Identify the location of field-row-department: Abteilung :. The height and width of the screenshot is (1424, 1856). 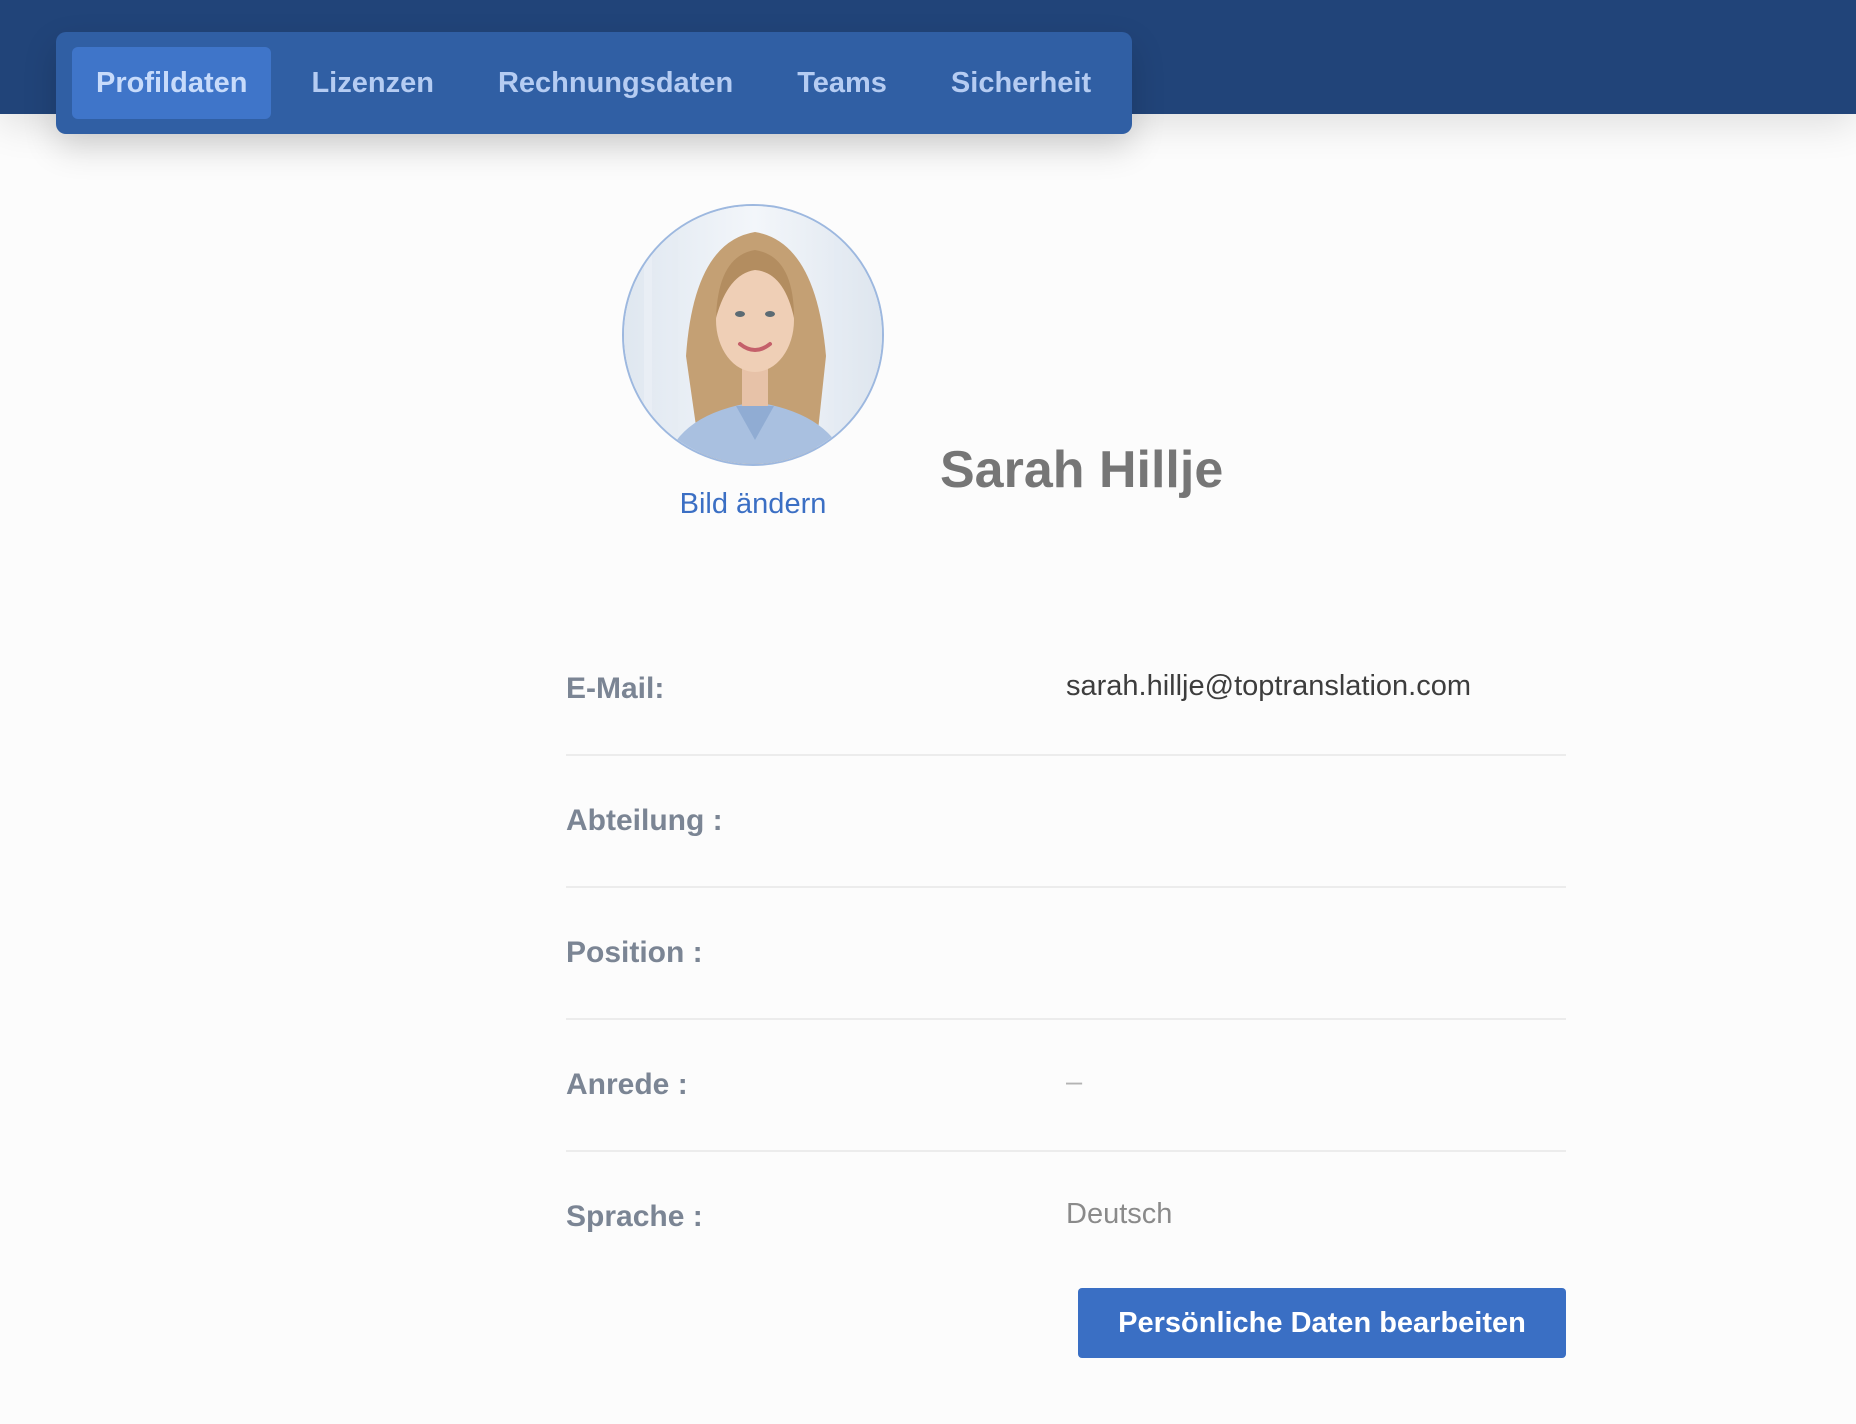
(1066, 822).